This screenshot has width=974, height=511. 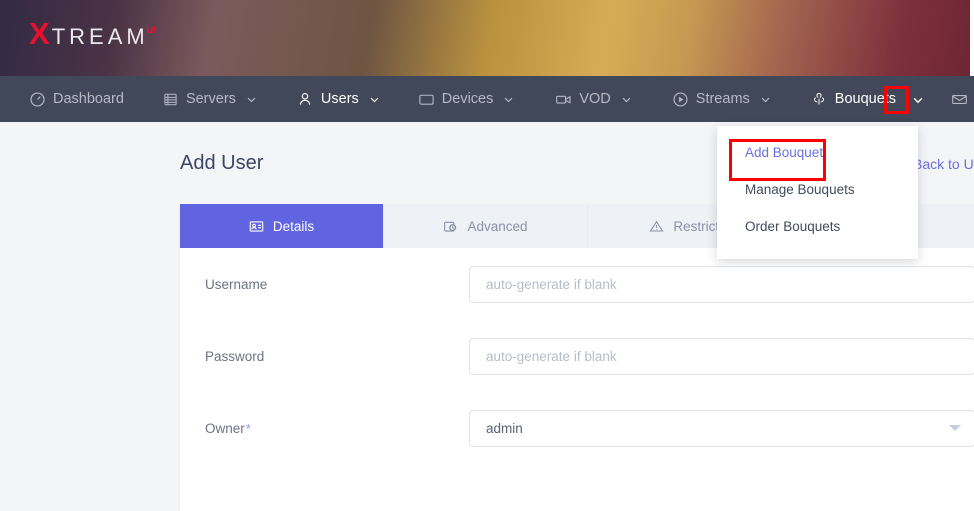 I want to click on sliders-icon, so click(x=450, y=226).